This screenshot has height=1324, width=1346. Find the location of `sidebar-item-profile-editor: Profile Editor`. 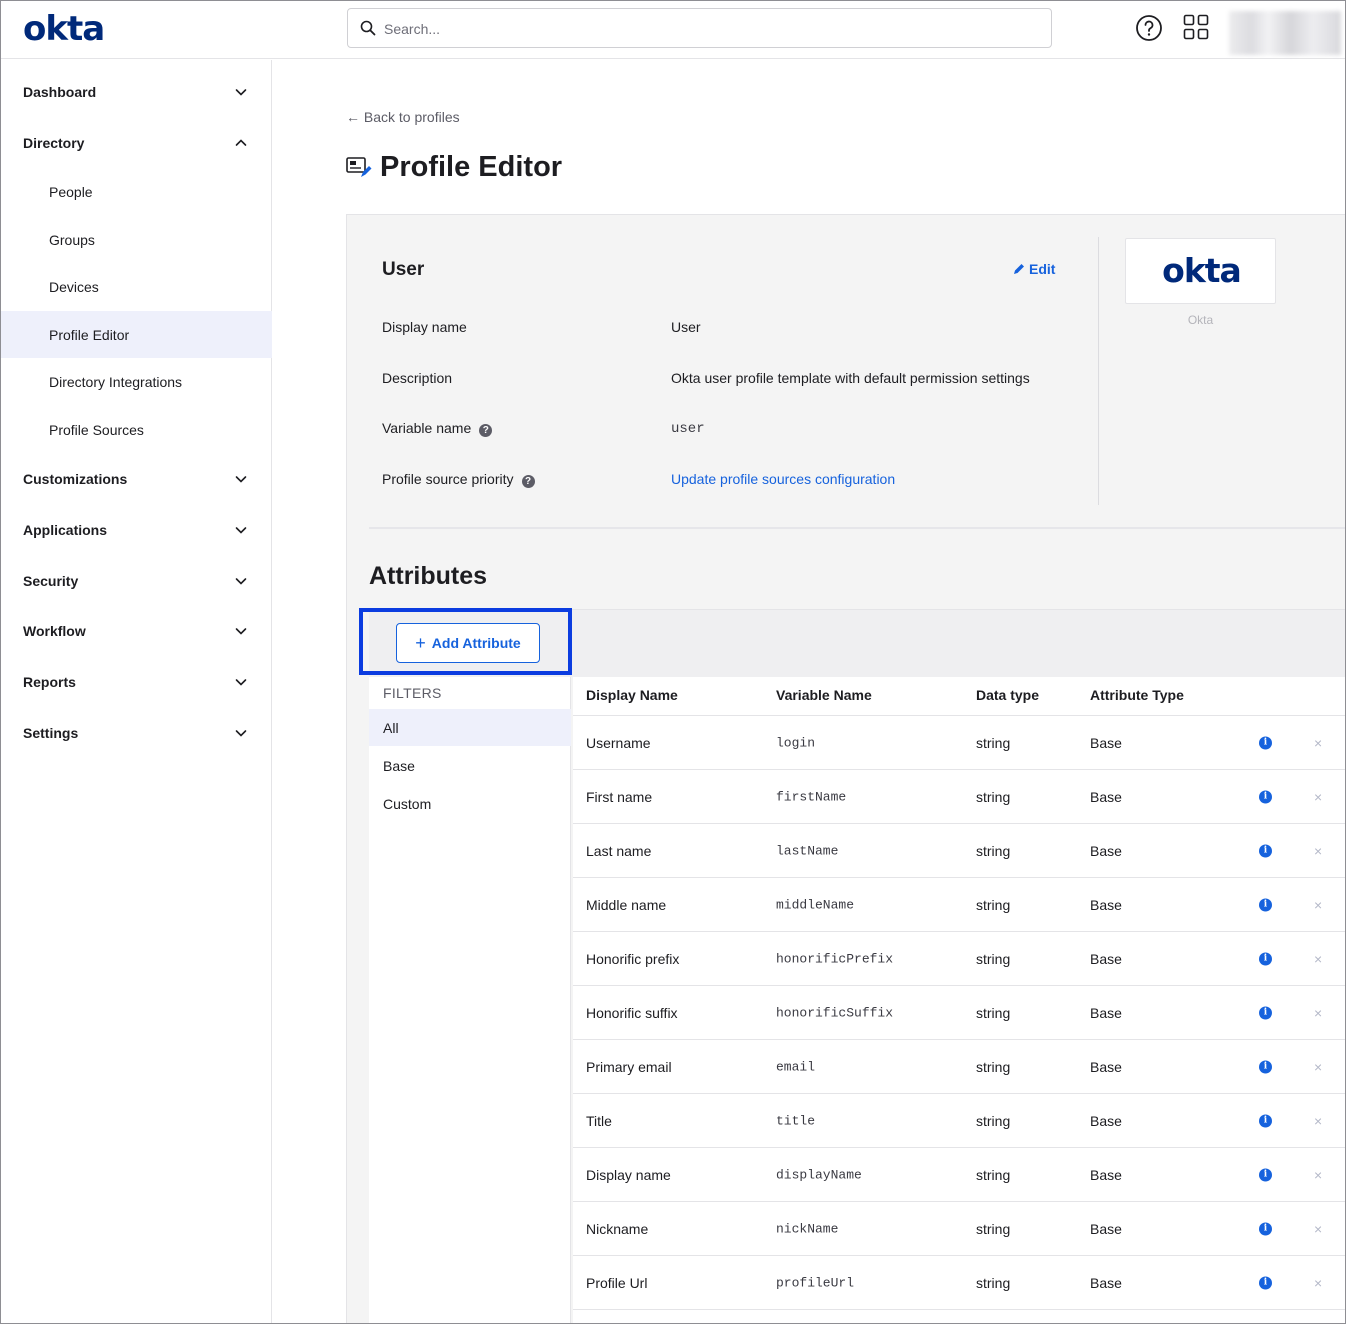

sidebar-item-profile-editor: Profile Editor is located at coordinates (136, 334).